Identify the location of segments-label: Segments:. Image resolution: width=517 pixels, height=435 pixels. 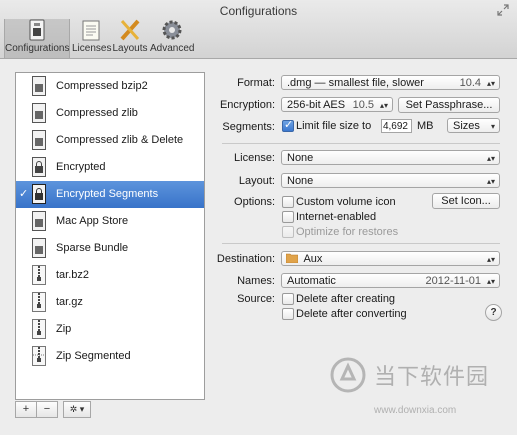
(248, 127).